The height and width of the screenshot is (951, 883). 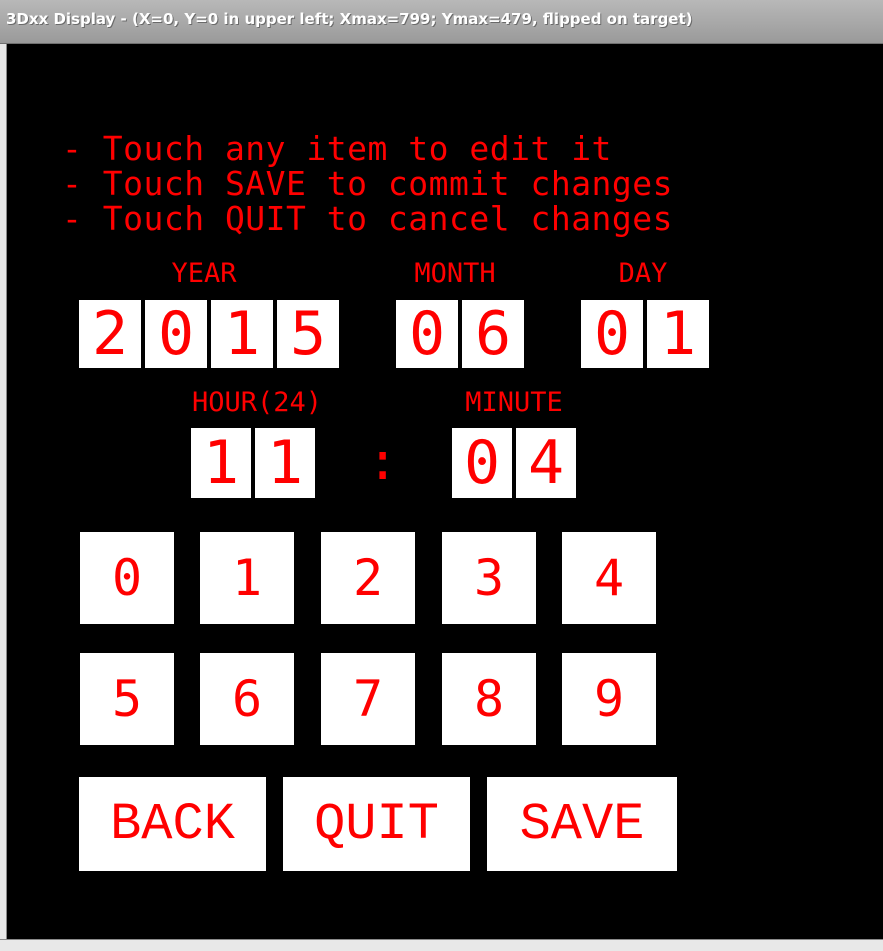 What do you see at coordinates (172, 824) in the screenshot?
I see `back-button: BACK` at bounding box center [172, 824].